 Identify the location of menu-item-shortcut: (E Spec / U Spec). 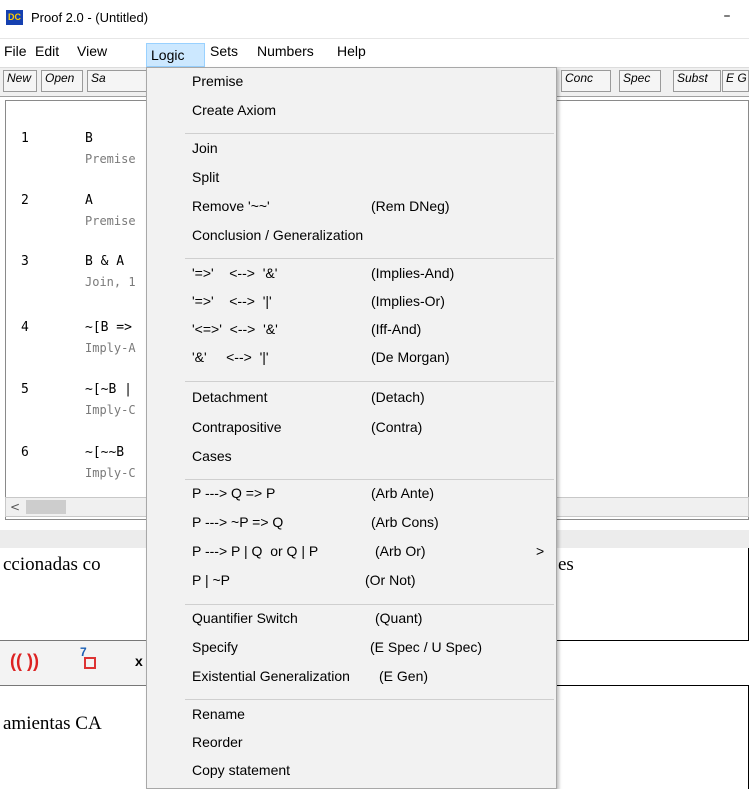
(426, 647).